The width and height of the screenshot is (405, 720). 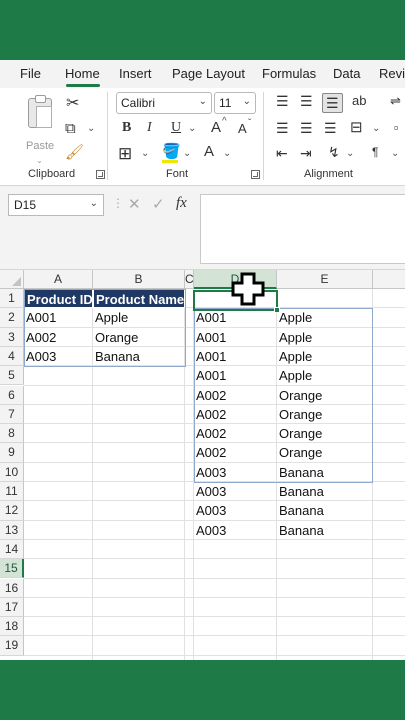 What do you see at coordinates (82, 73) in the screenshot?
I see `tab-home: Home` at bounding box center [82, 73].